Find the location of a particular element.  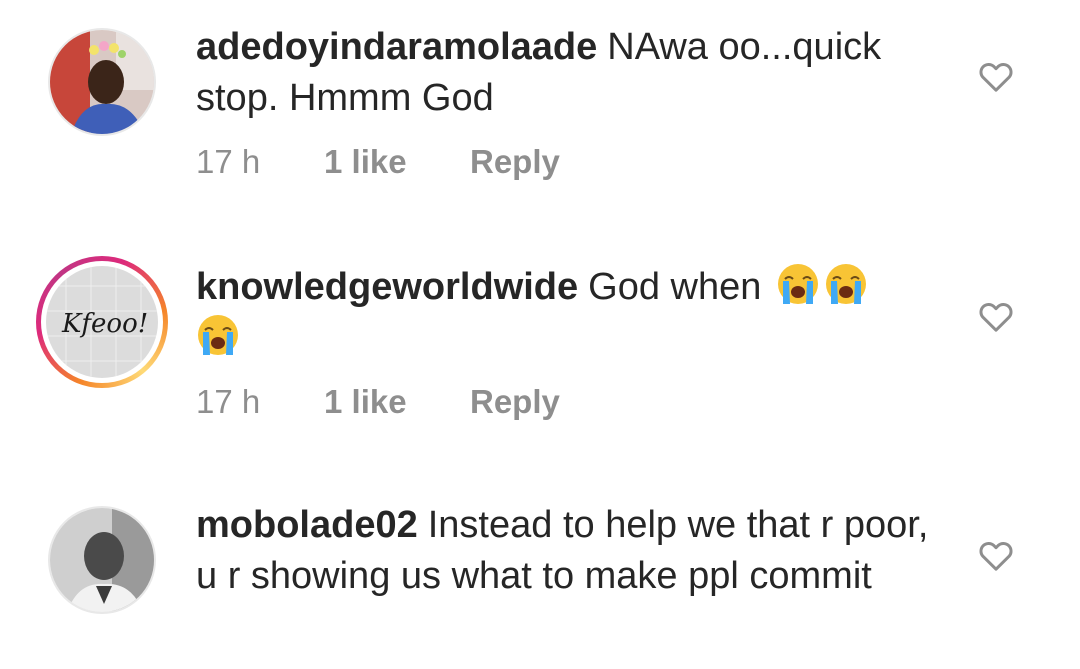

avatar: Kfeoo! is located at coordinates (102, 322).